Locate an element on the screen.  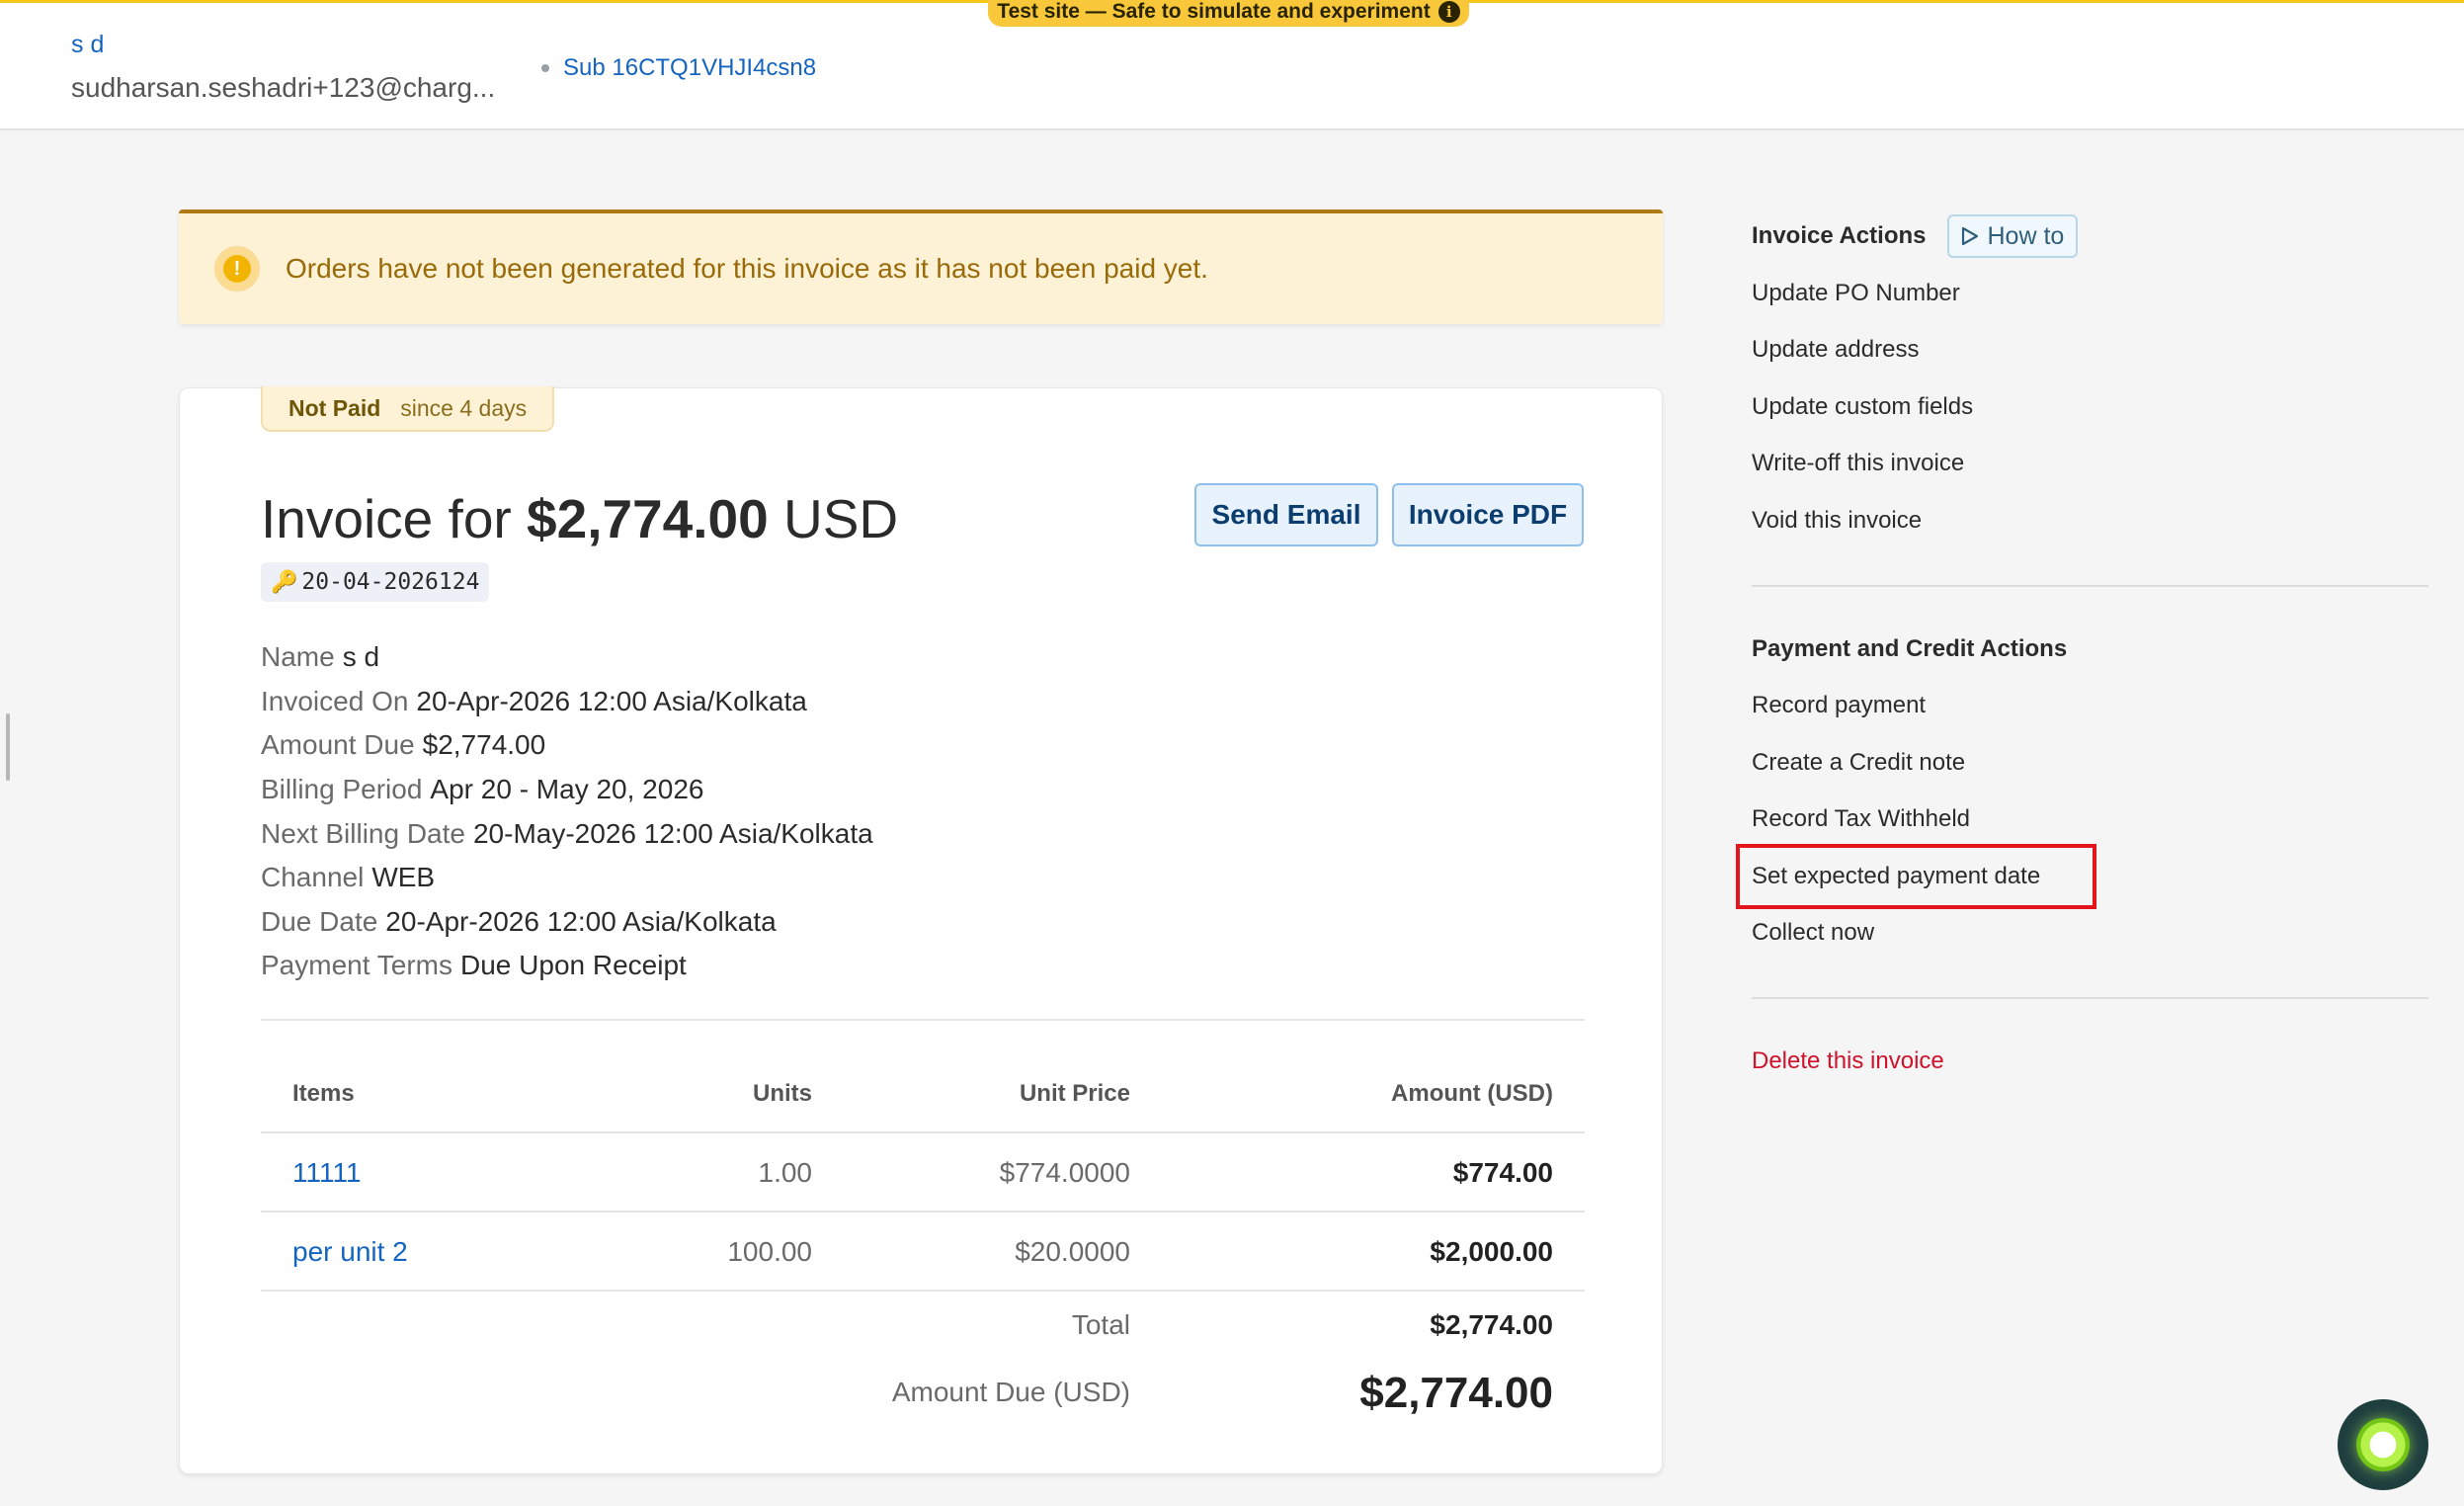
invoice-number-chip: 🔑 20-04-2026124 is located at coordinates (375, 582).